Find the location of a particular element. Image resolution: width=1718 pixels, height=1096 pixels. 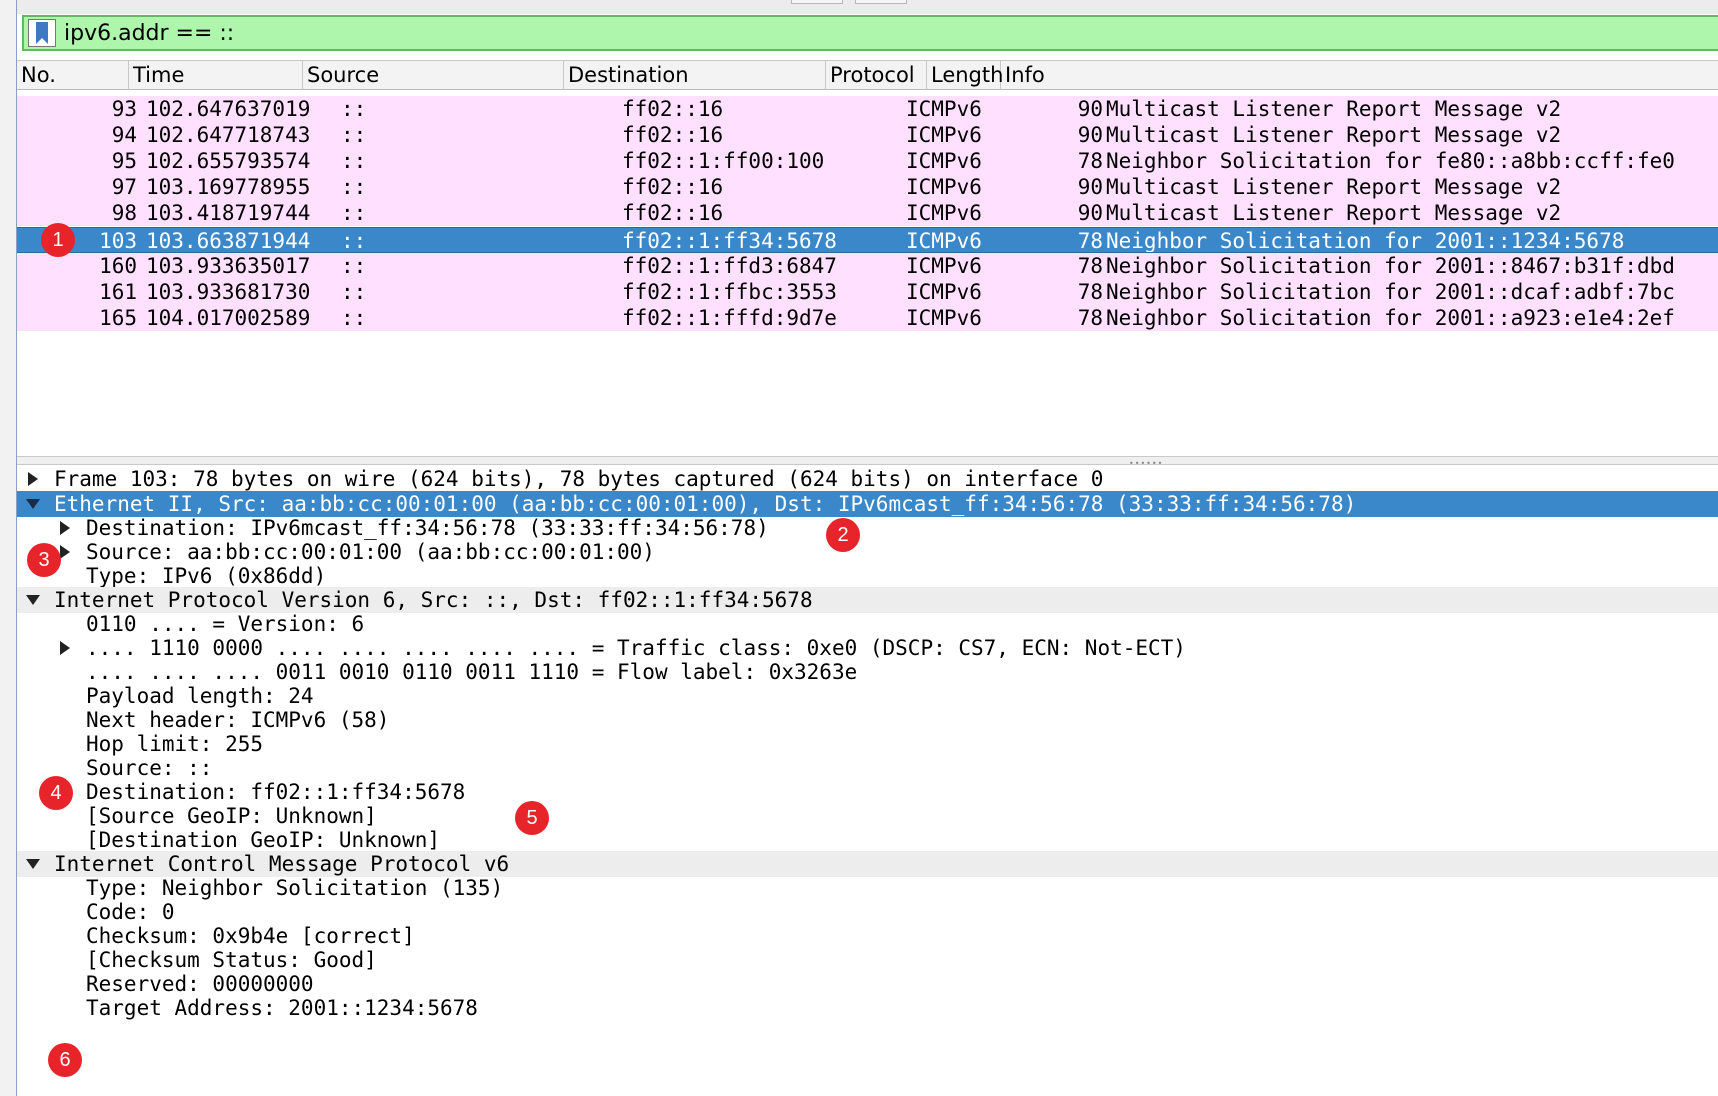

packet-destination: ff02::1:ffbc:3553 is located at coordinates (729, 292).